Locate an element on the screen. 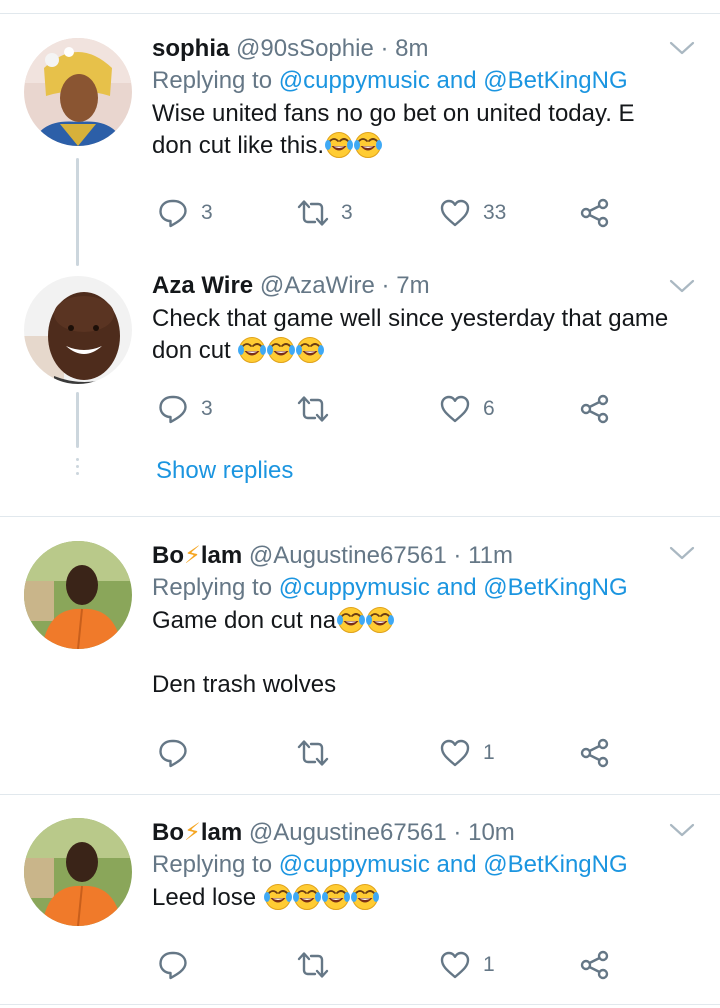 This screenshot has height=1008, width=720. bottom-divider is located at coordinates (360, 1004).